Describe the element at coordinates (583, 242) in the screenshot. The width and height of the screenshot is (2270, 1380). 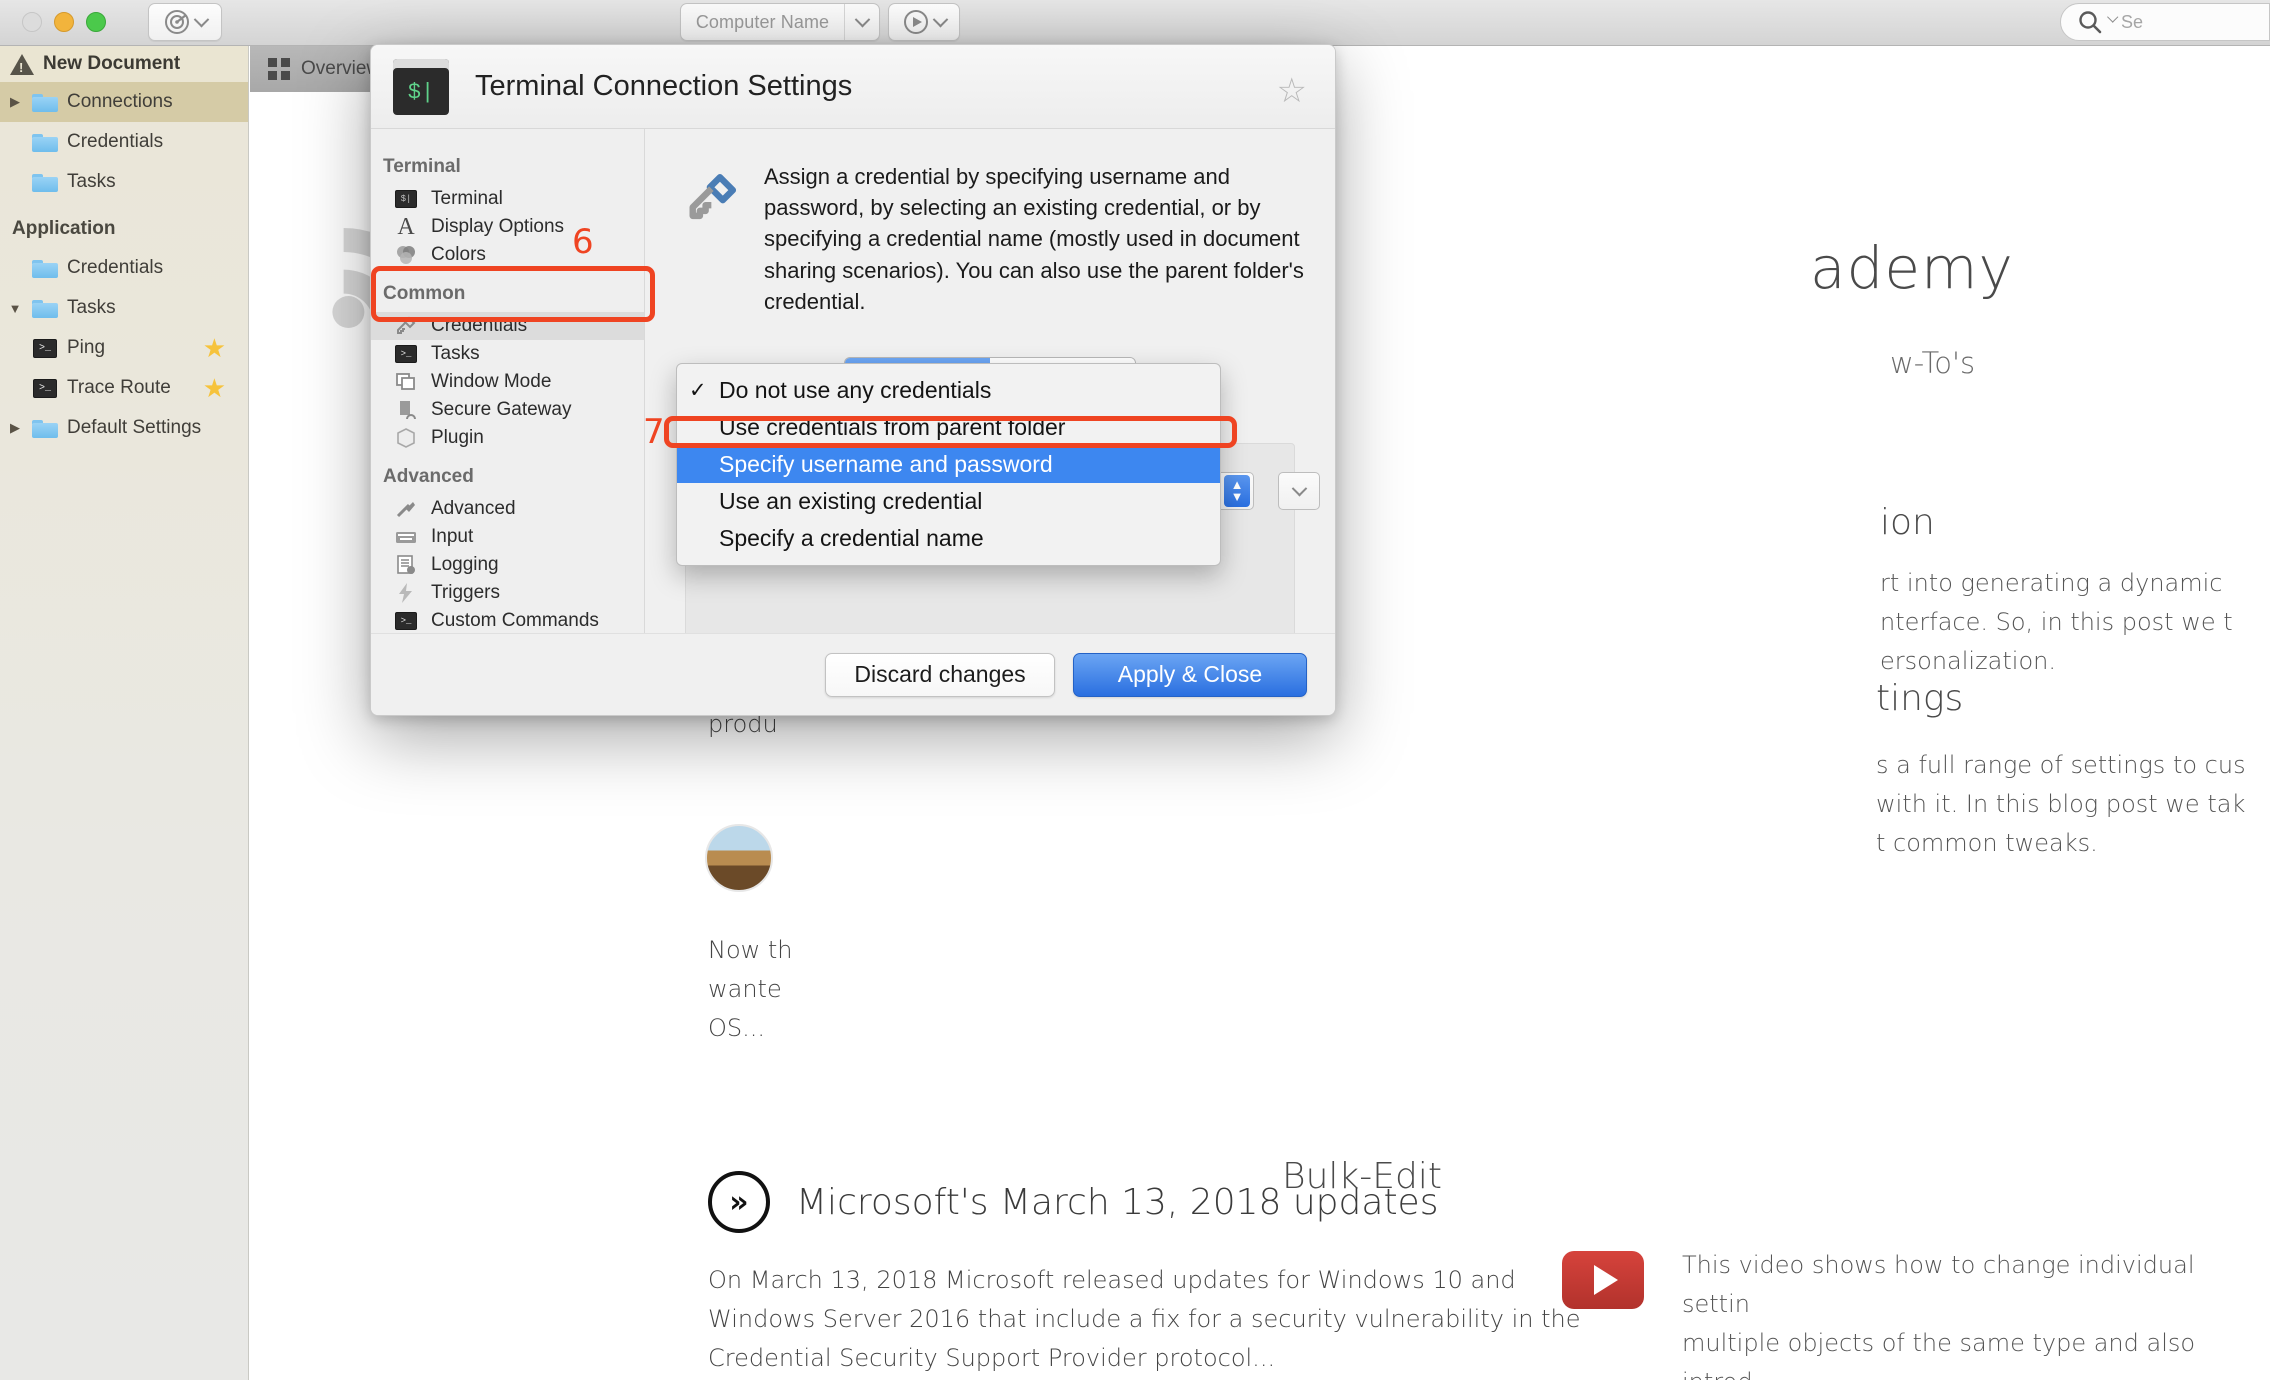
I see `annotation-number-6: 6` at that location.